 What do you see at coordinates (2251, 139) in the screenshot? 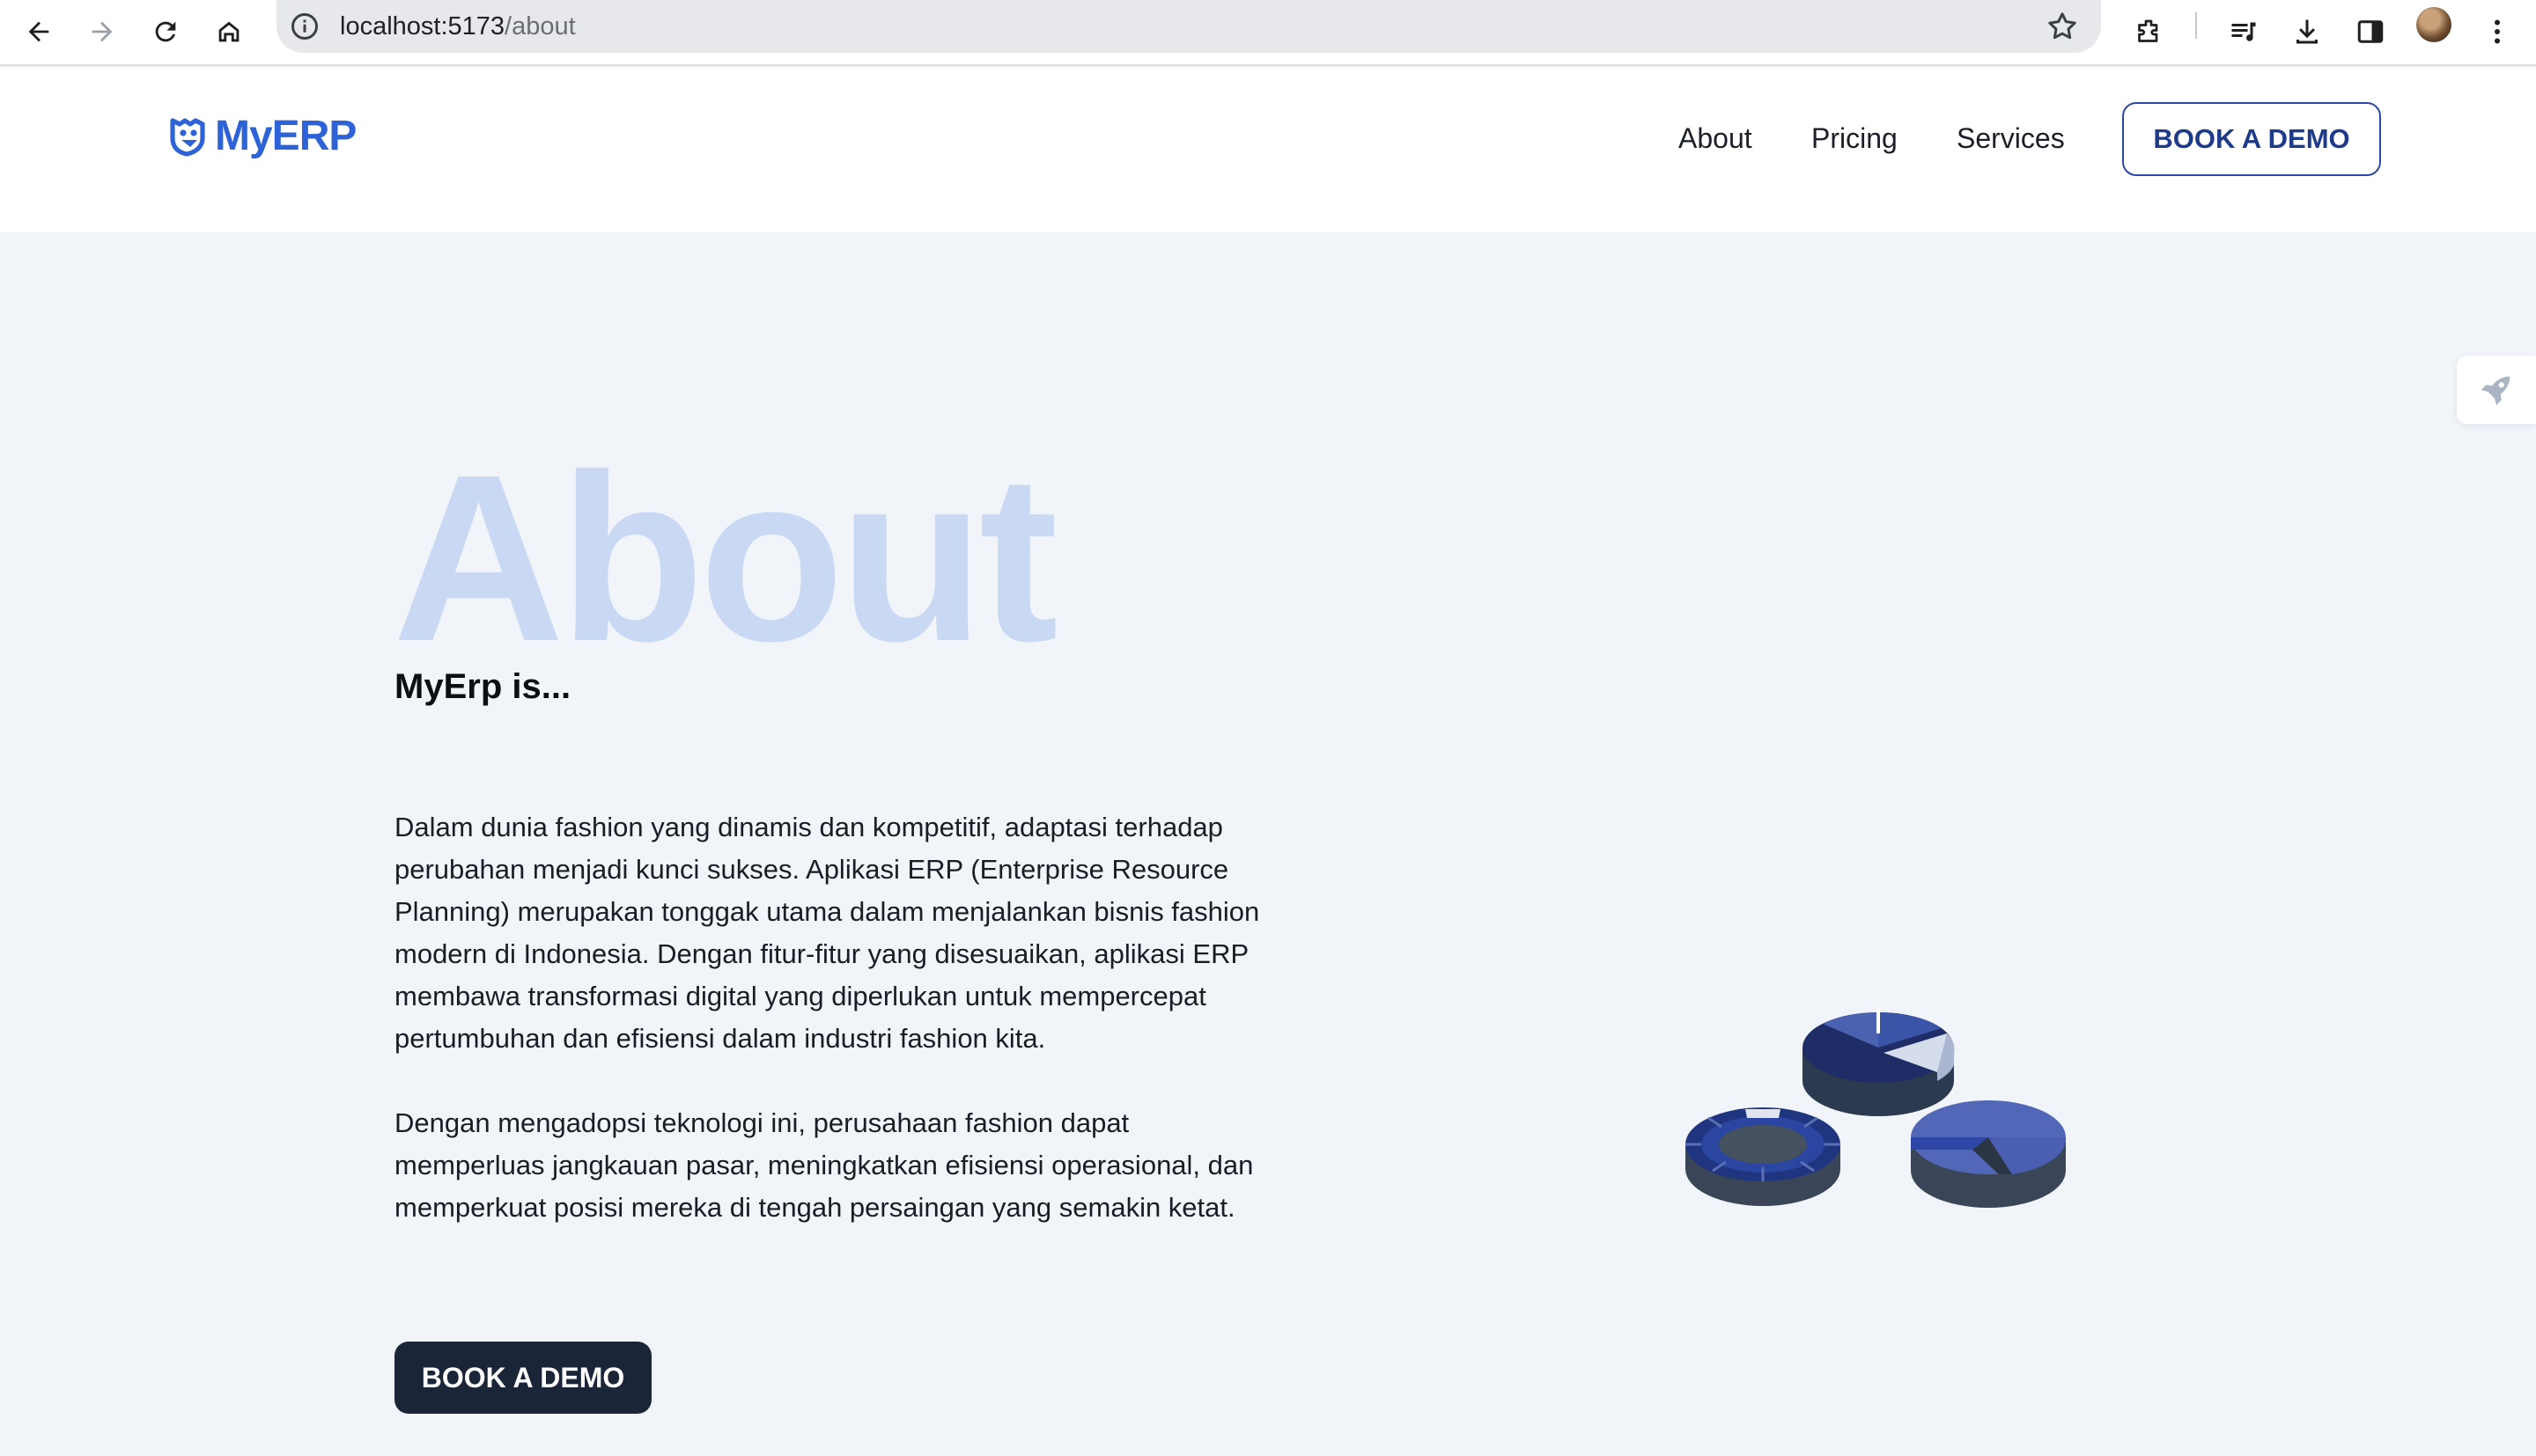
I see `header-book-demo-button: BOOK A DEMO` at bounding box center [2251, 139].